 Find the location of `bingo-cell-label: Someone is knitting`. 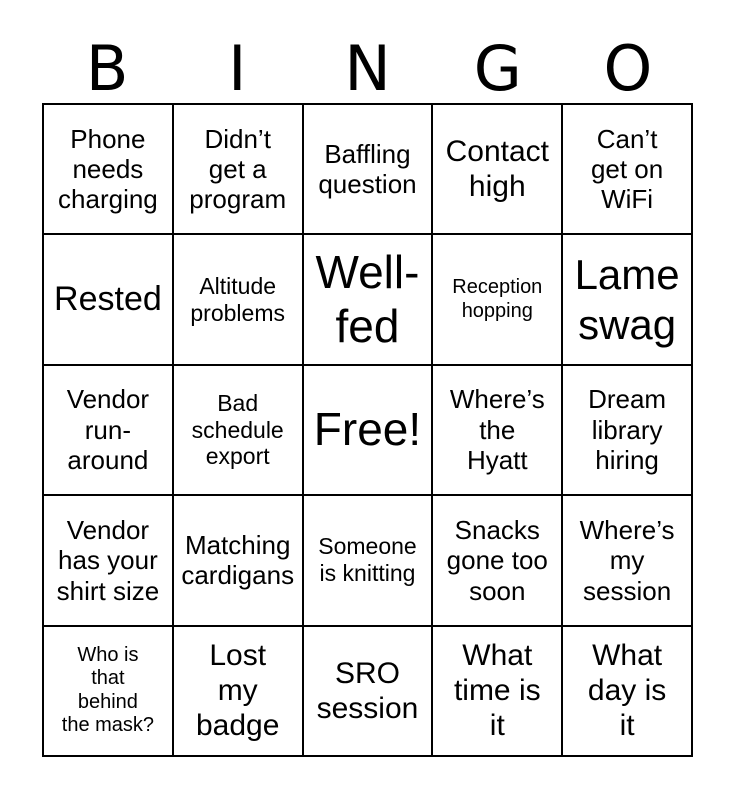

bingo-cell-label: Someone is knitting is located at coordinates (367, 560).